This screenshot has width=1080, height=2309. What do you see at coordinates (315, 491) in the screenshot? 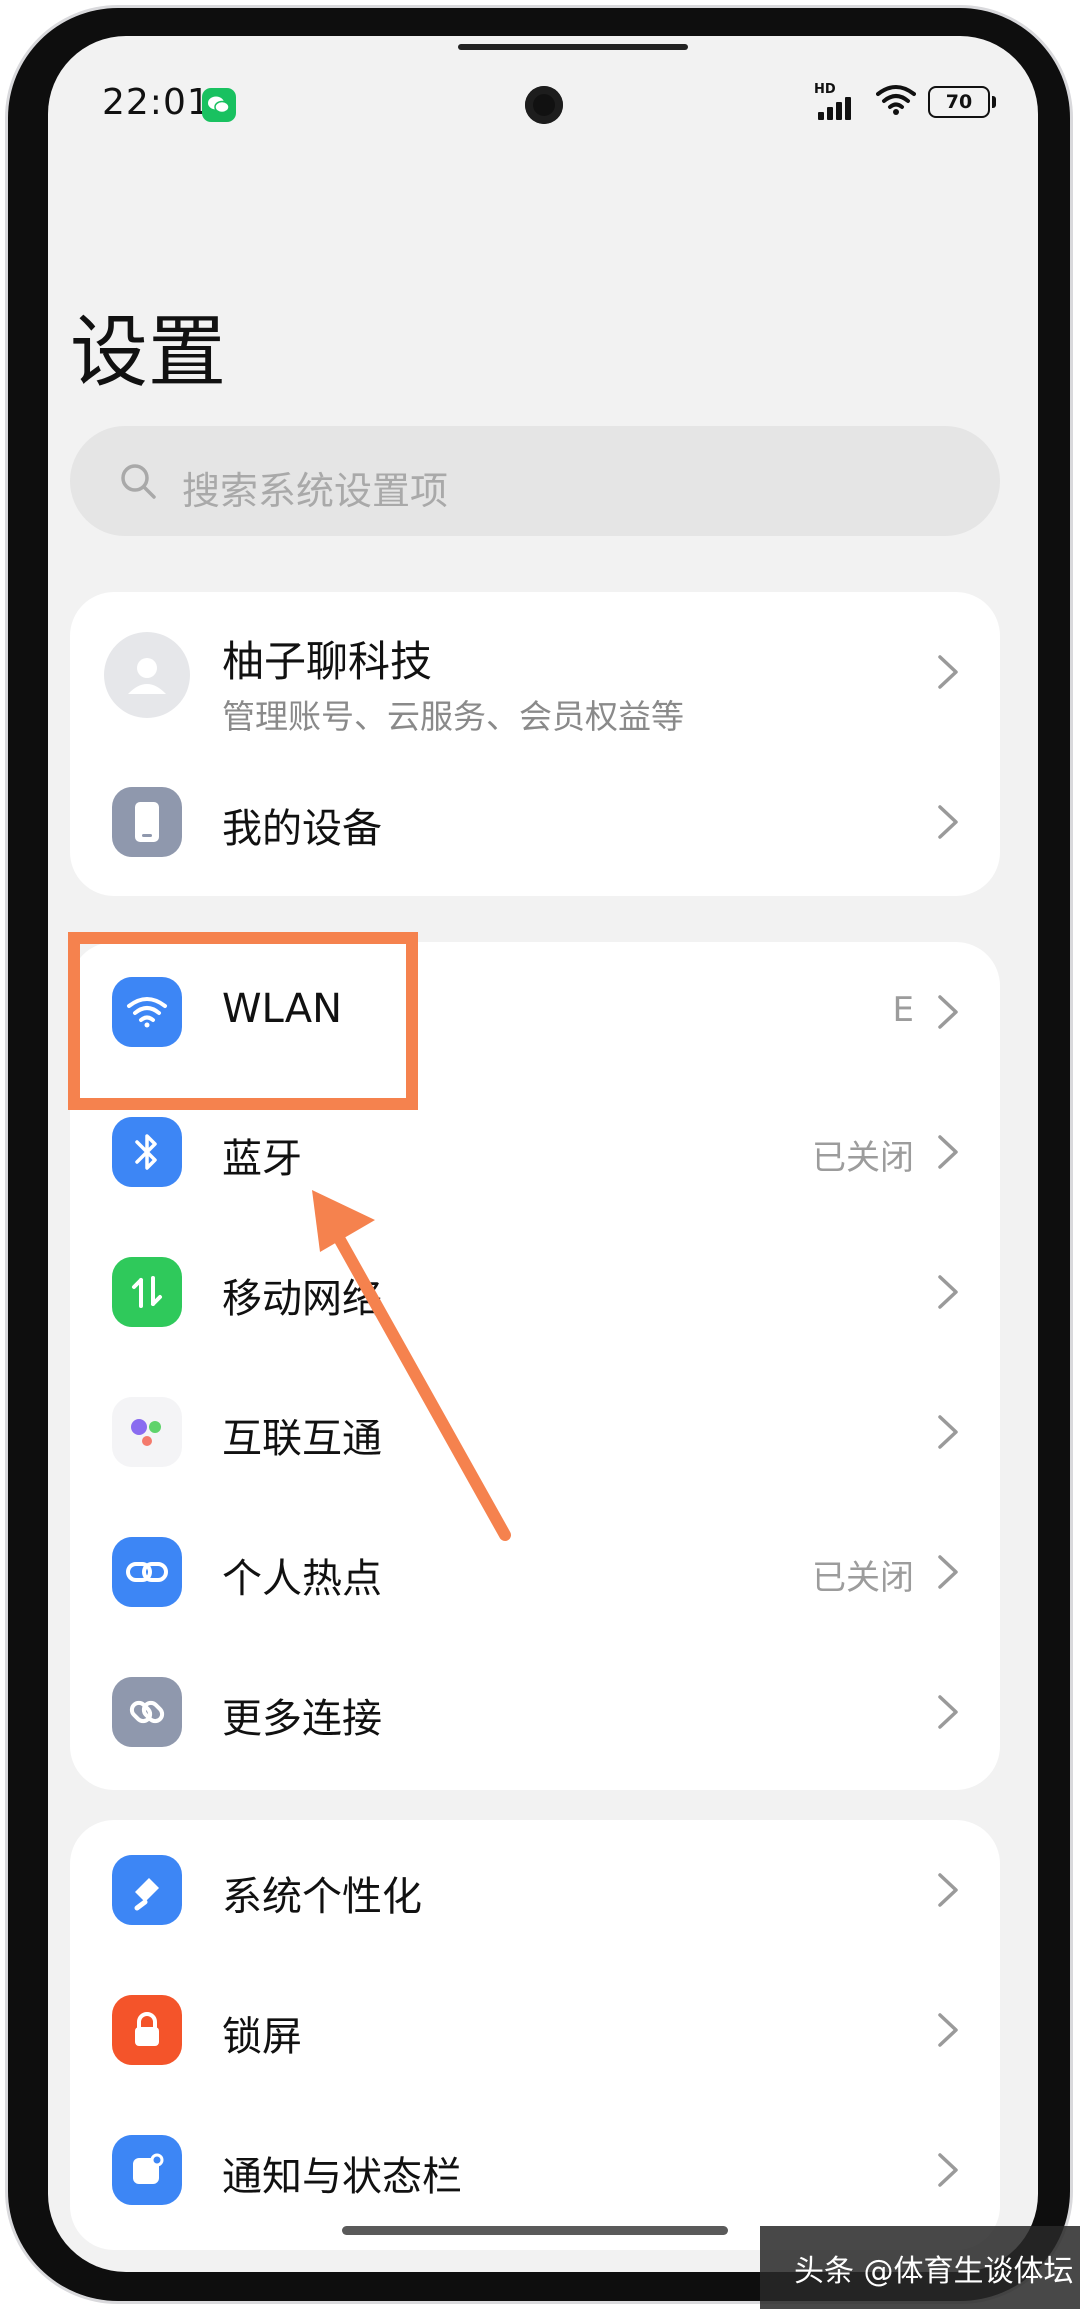
I see `search-placeholder: 搜索系统设置项` at bounding box center [315, 491].